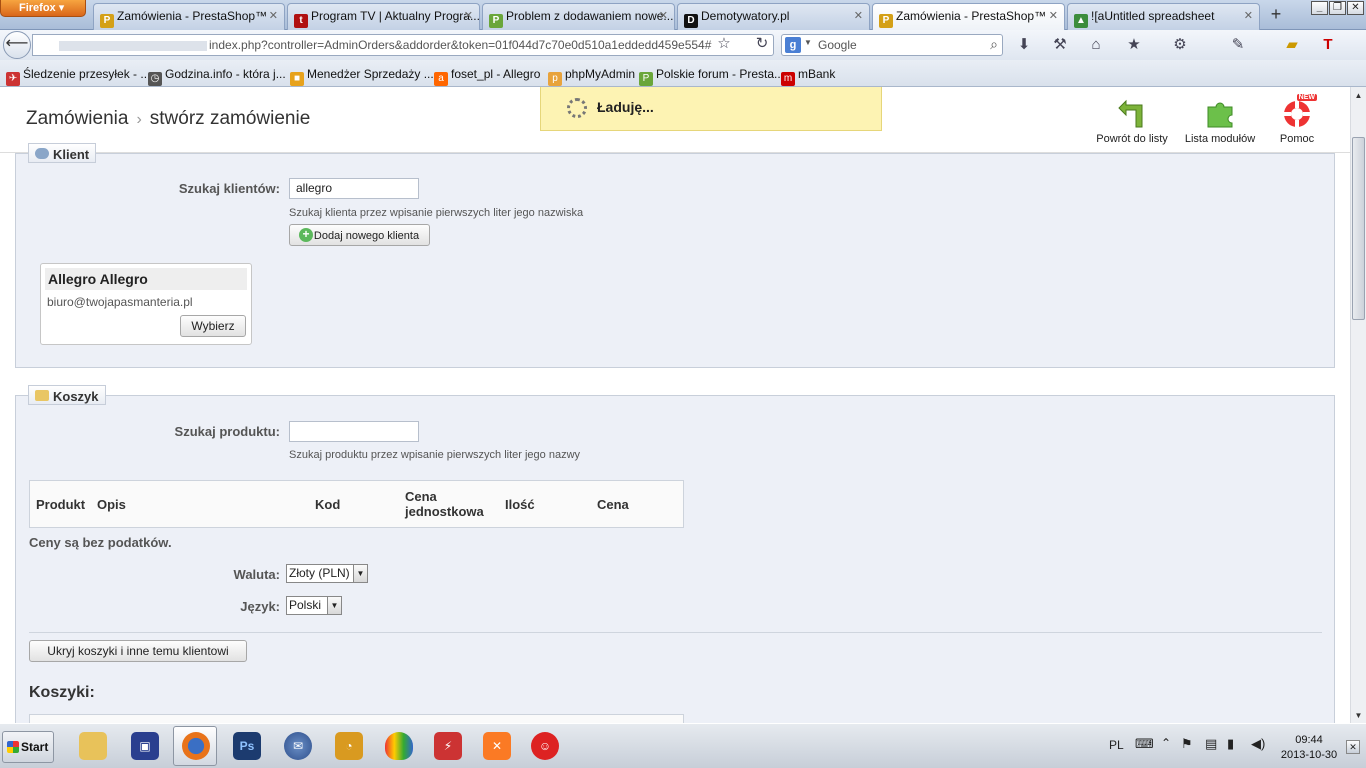 The width and height of the screenshot is (1366, 768). Describe the element at coordinates (17, 45) in the screenshot. I see `back-button: ⟵` at that location.